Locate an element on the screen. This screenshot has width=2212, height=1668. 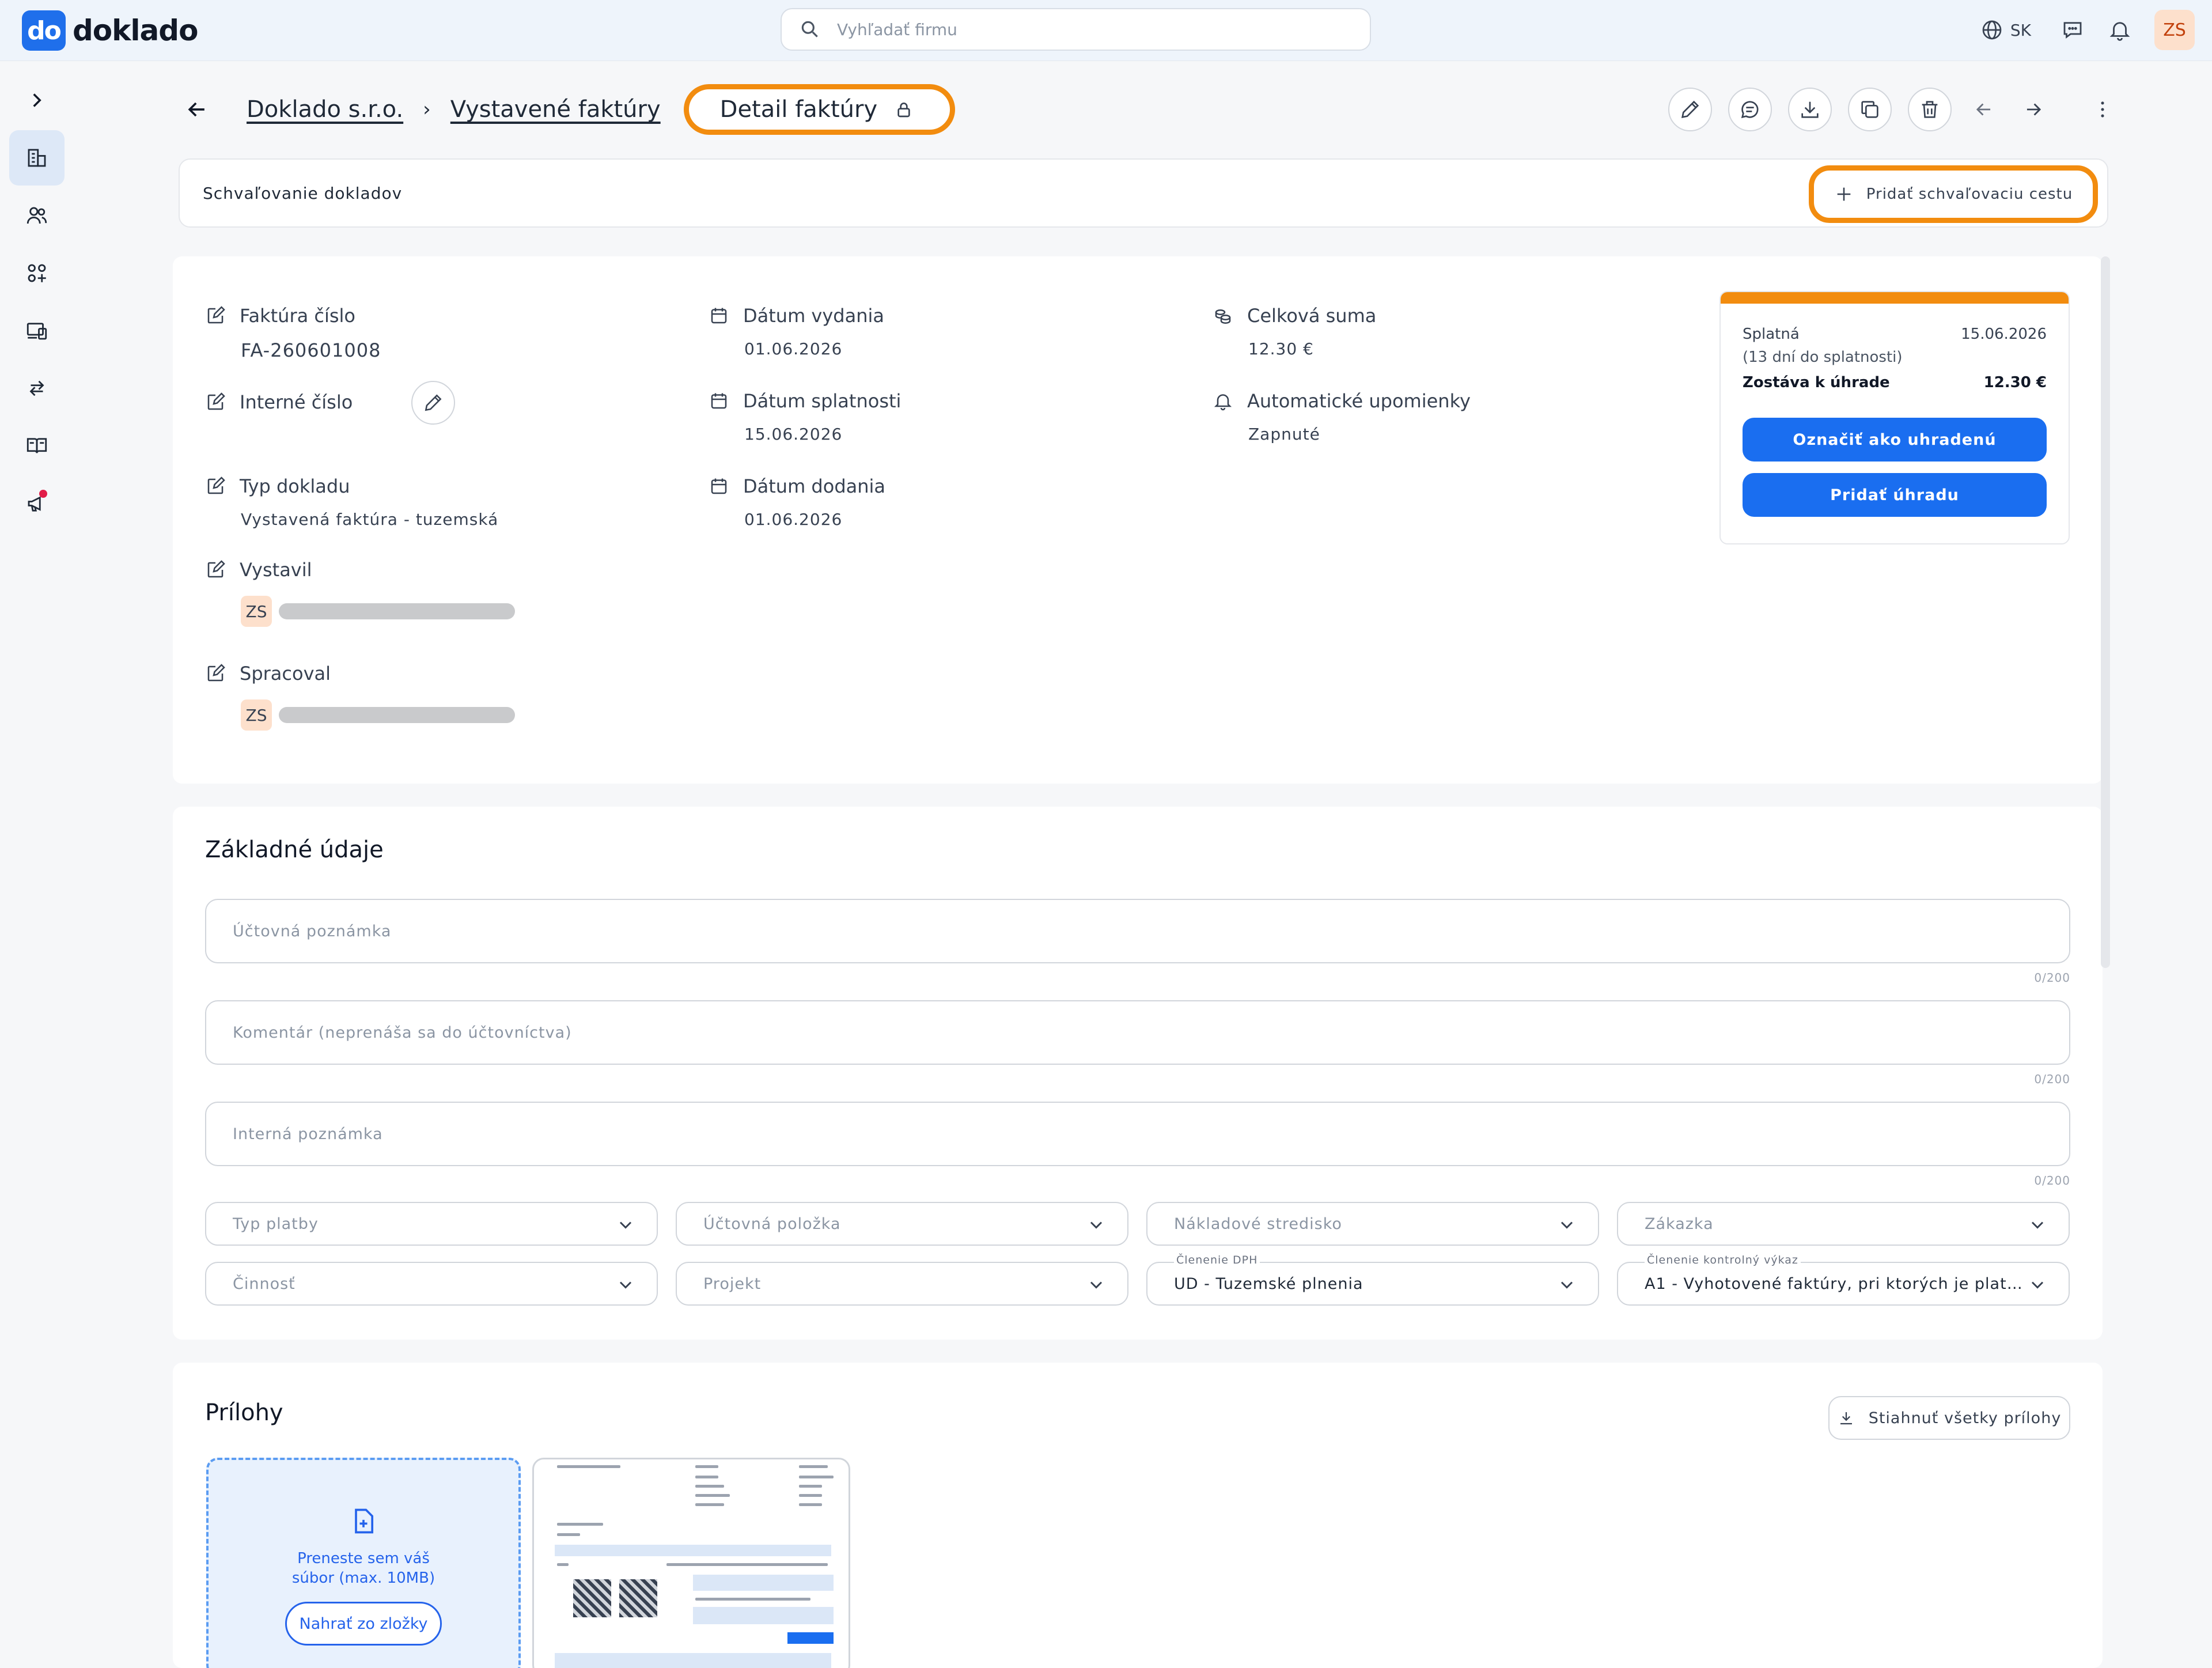
order-select: Zákazka is located at coordinates (1843, 1224).